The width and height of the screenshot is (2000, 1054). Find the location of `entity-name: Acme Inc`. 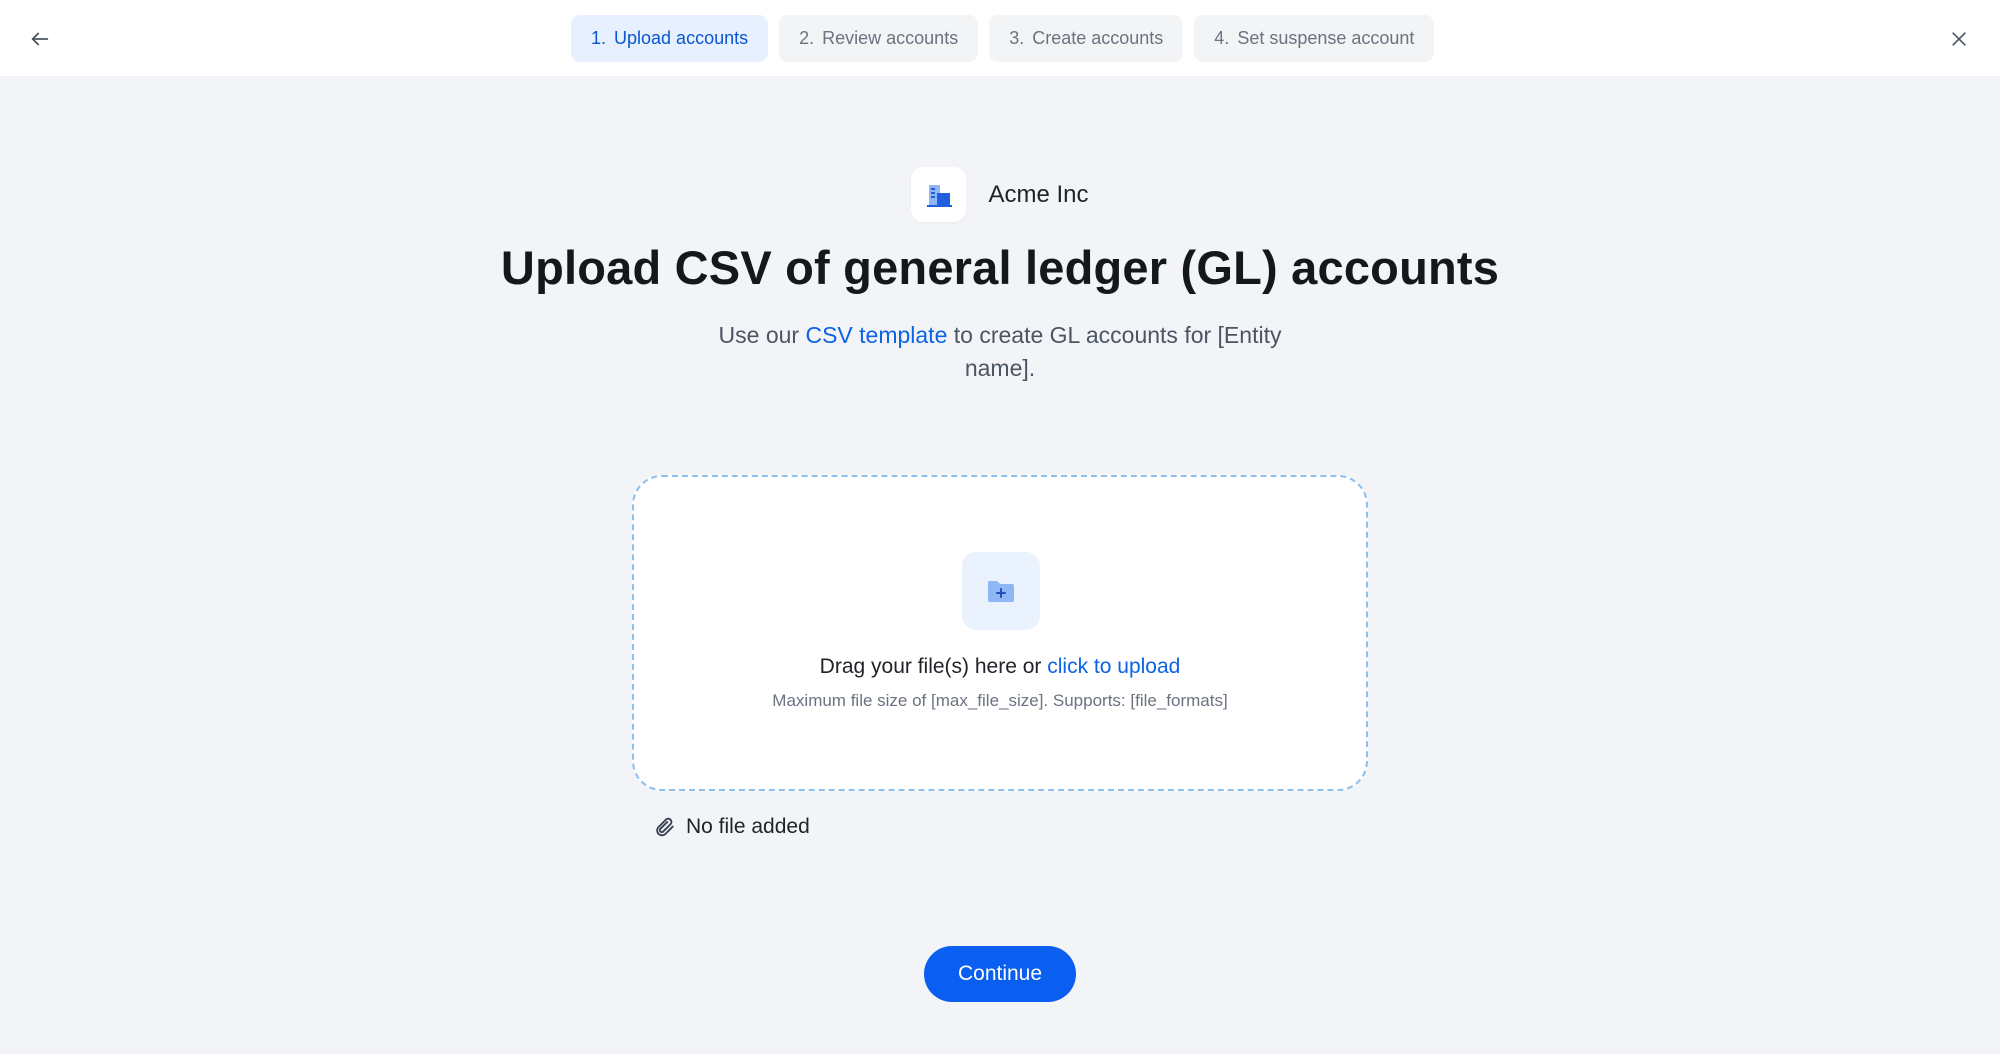

entity-name: Acme Inc is located at coordinates (1038, 194).